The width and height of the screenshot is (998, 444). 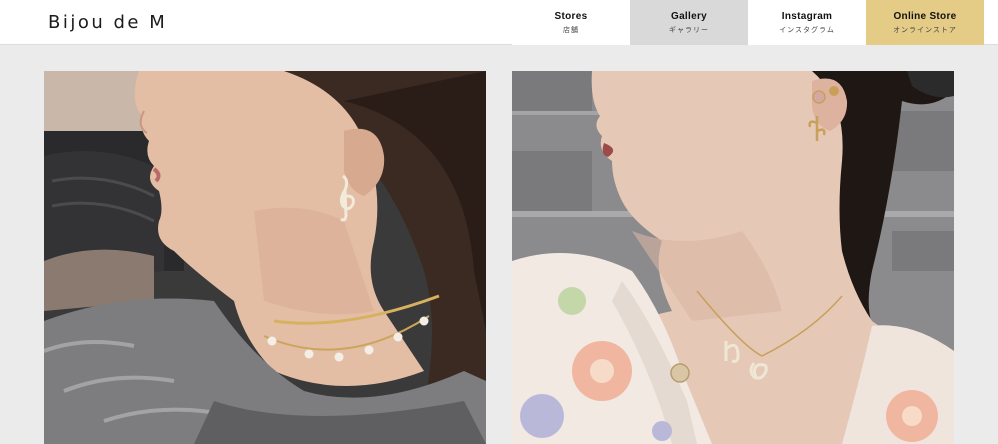 I want to click on brand-logo: Bijou de M, so click(x=107, y=22).